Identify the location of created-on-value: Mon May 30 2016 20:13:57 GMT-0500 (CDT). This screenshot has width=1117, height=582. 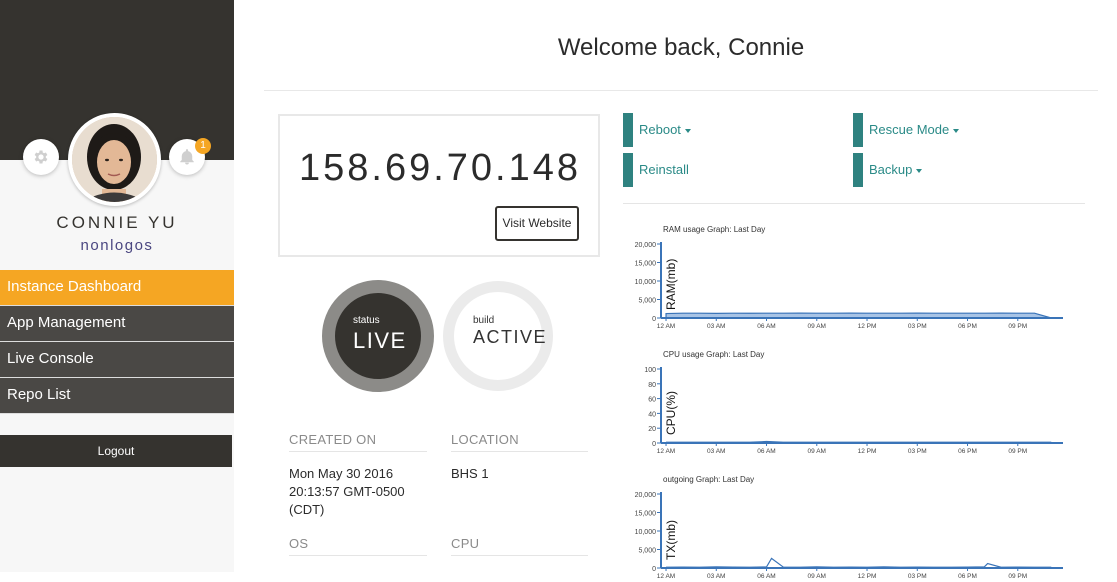
(347, 491).